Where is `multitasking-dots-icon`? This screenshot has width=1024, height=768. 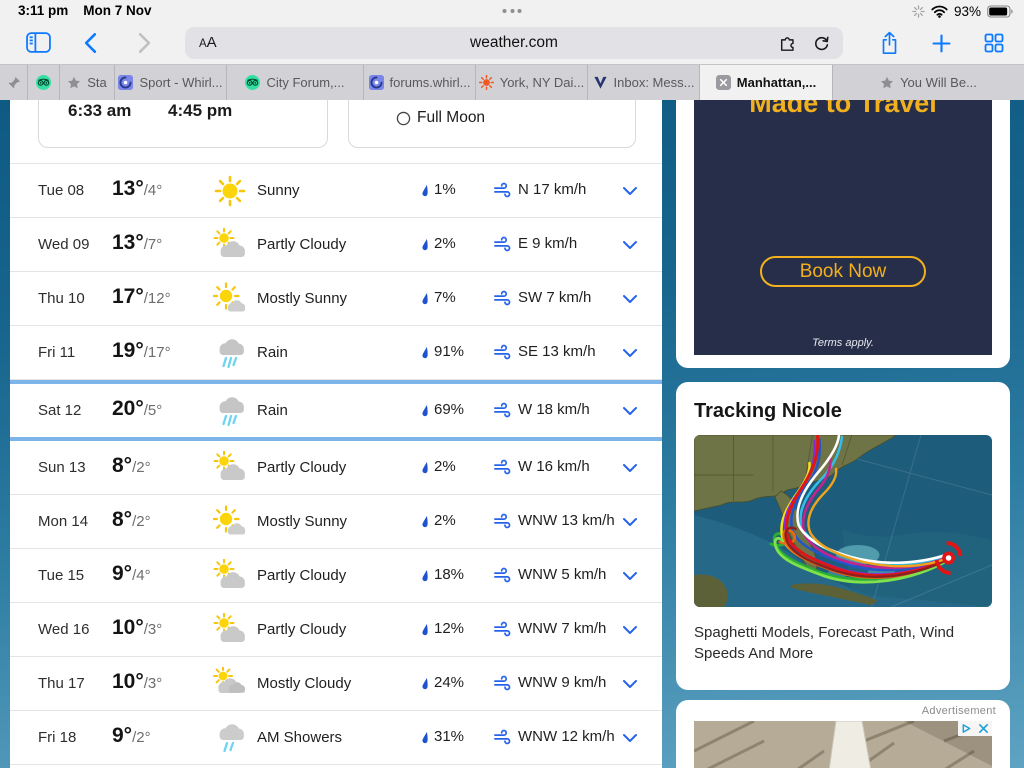
multitasking-dots-icon is located at coordinates (512, 11).